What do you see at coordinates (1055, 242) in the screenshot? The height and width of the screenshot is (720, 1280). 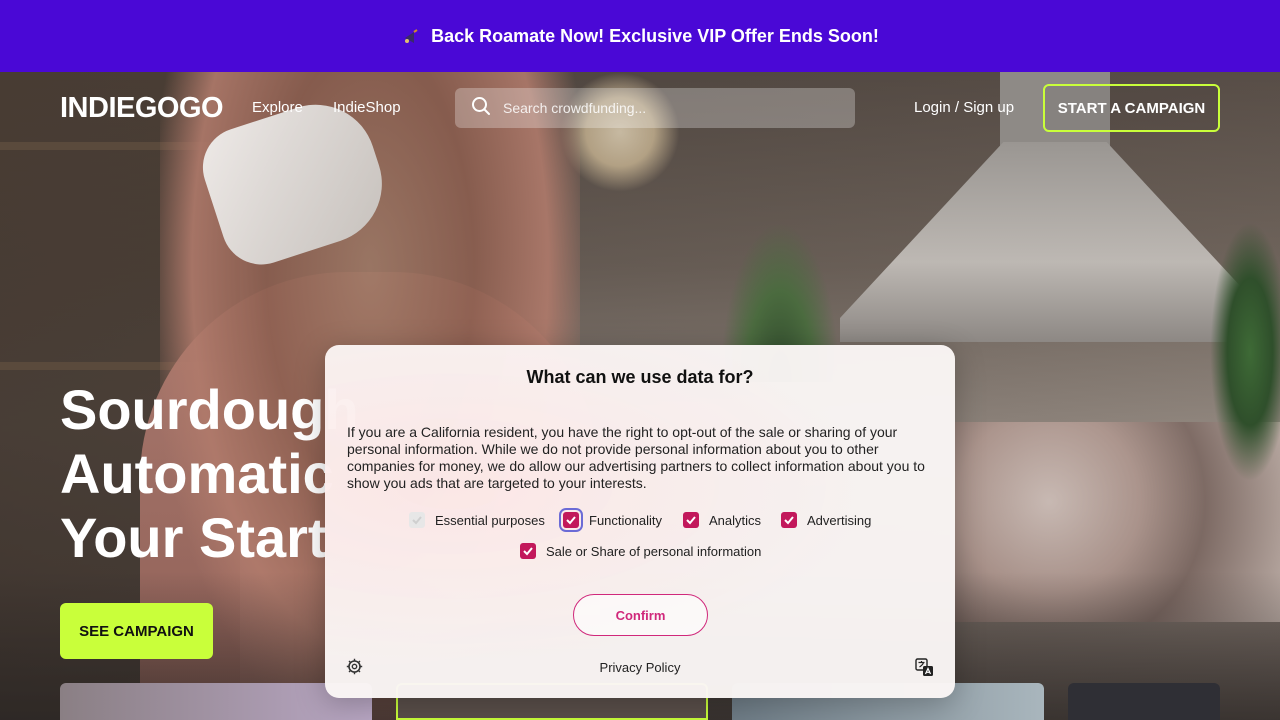 I see `range-hood` at bounding box center [1055, 242].